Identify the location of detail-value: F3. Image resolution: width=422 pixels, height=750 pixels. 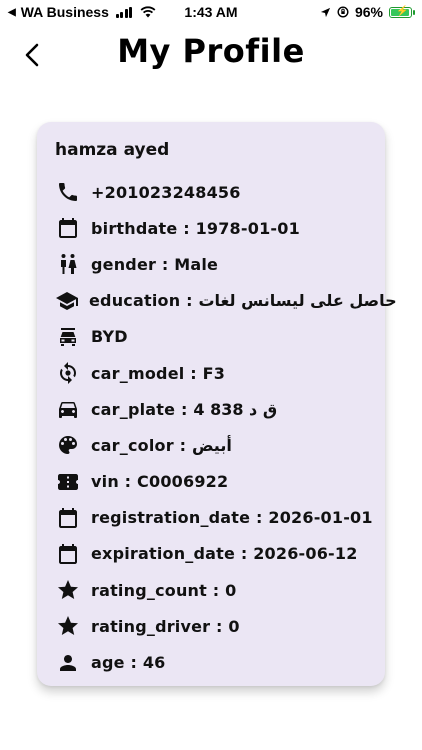
(214, 373).